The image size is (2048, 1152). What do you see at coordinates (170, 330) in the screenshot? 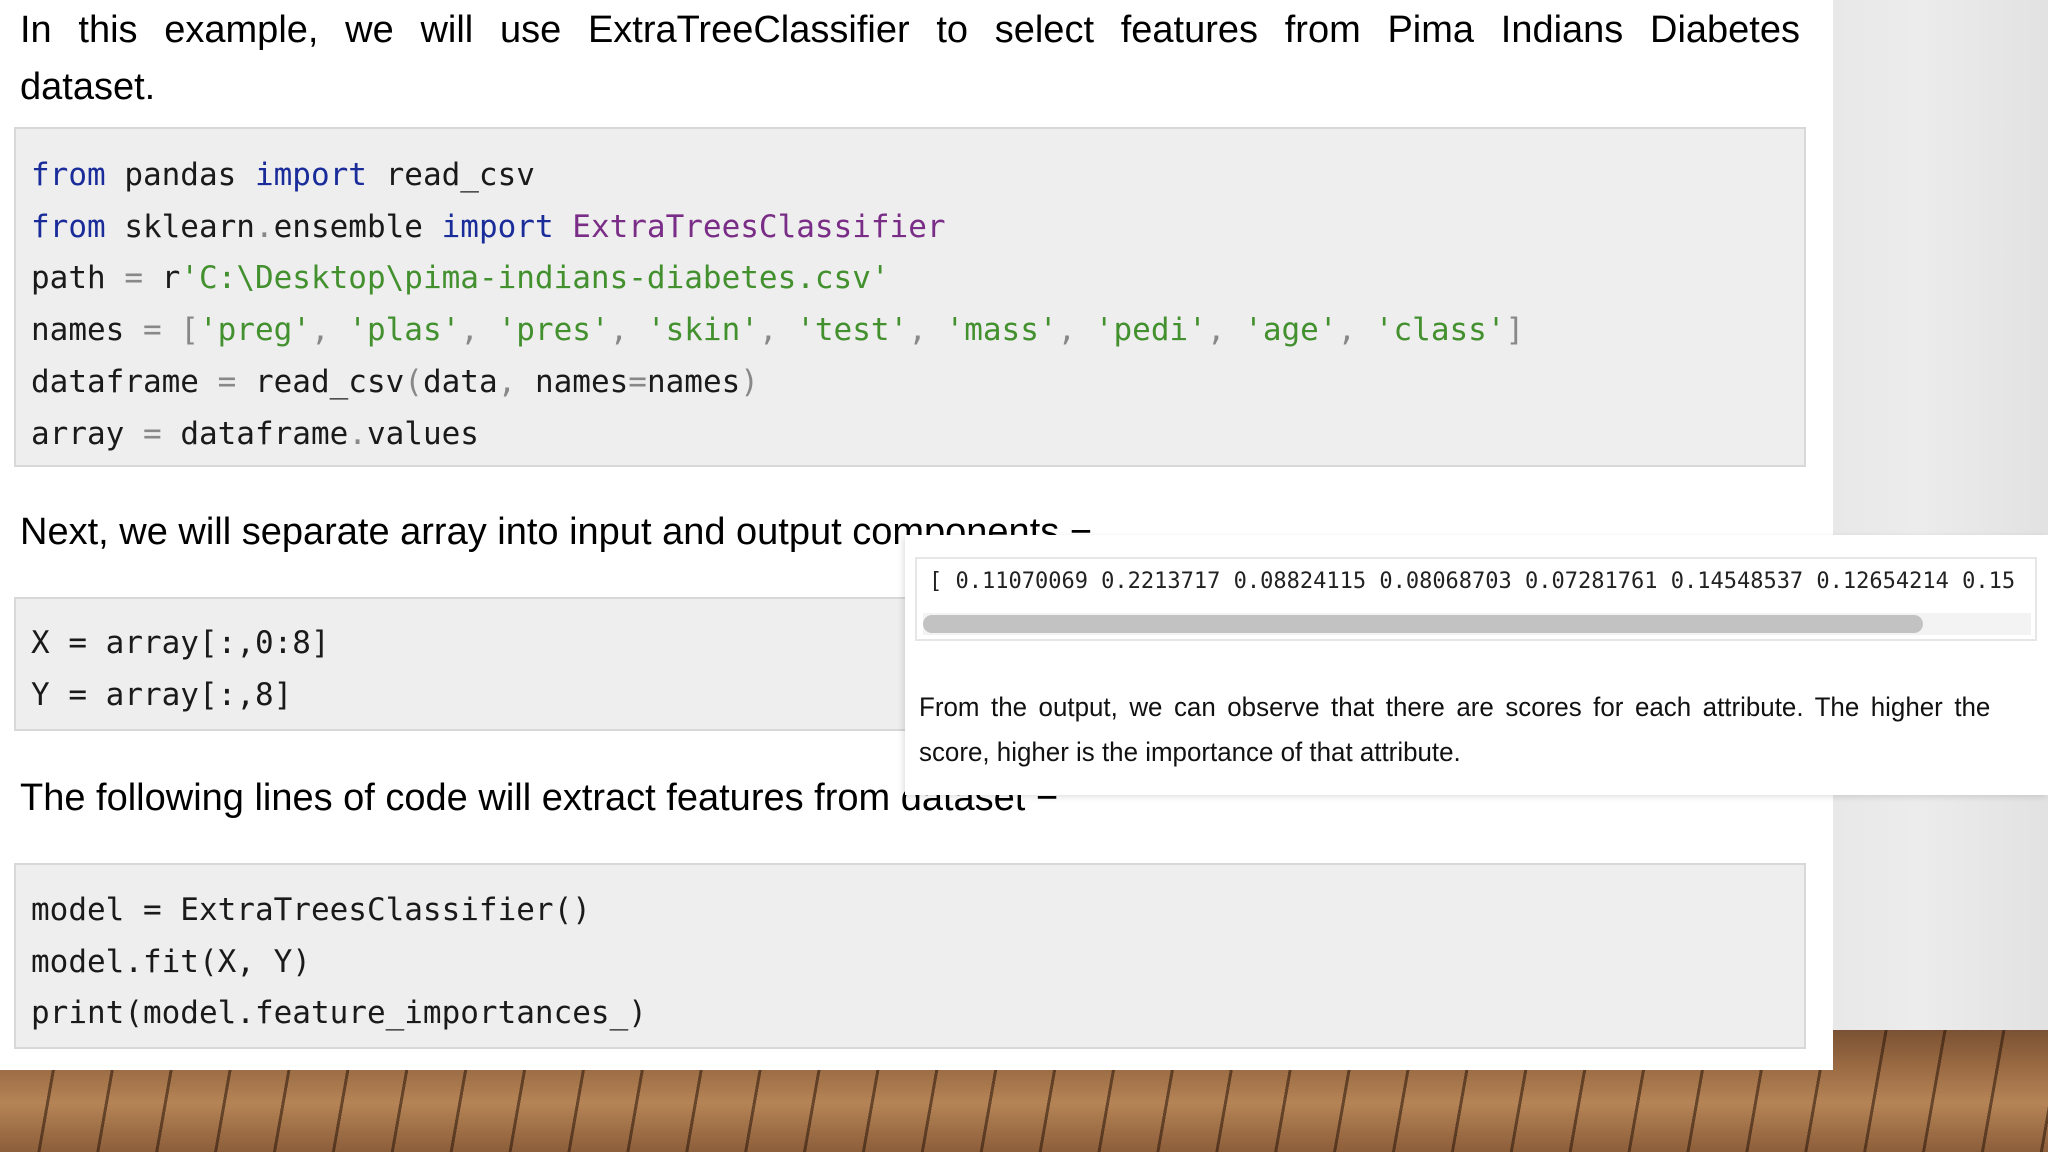
I see `code-token: = [` at bounding box center [170, 330].